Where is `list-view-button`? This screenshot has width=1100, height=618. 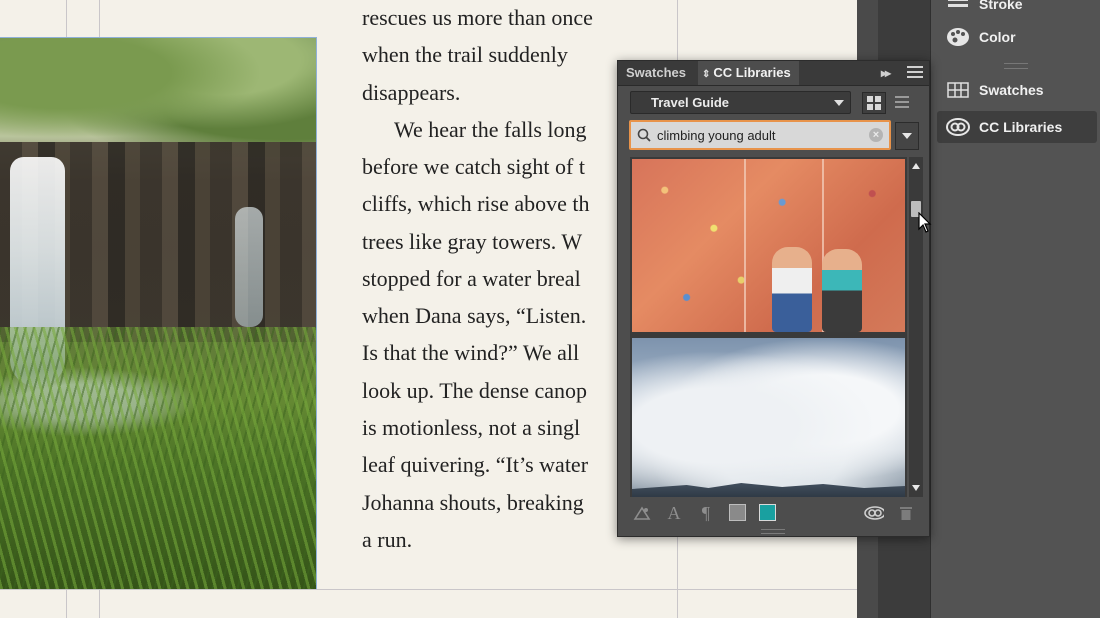 list-view-button is located at coordinates (902, 102).